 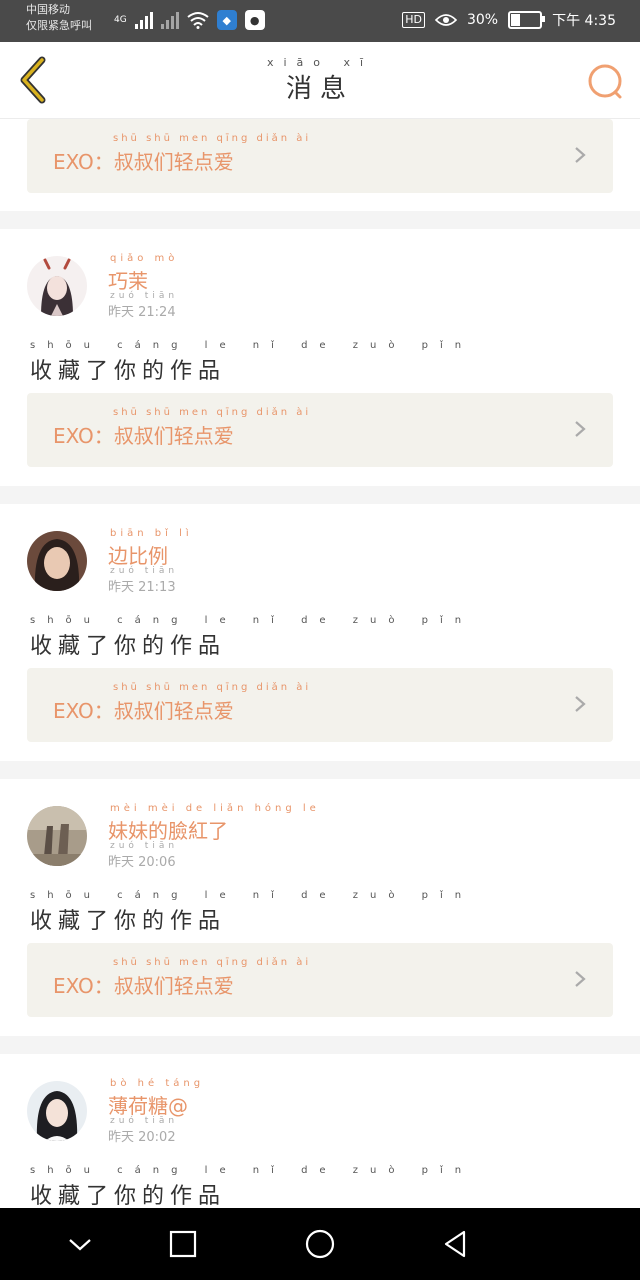 What do you see at coordinates (183, 1244) in the screenshot?
I see `recents-square-icon` at bounding box center [183, 1244].